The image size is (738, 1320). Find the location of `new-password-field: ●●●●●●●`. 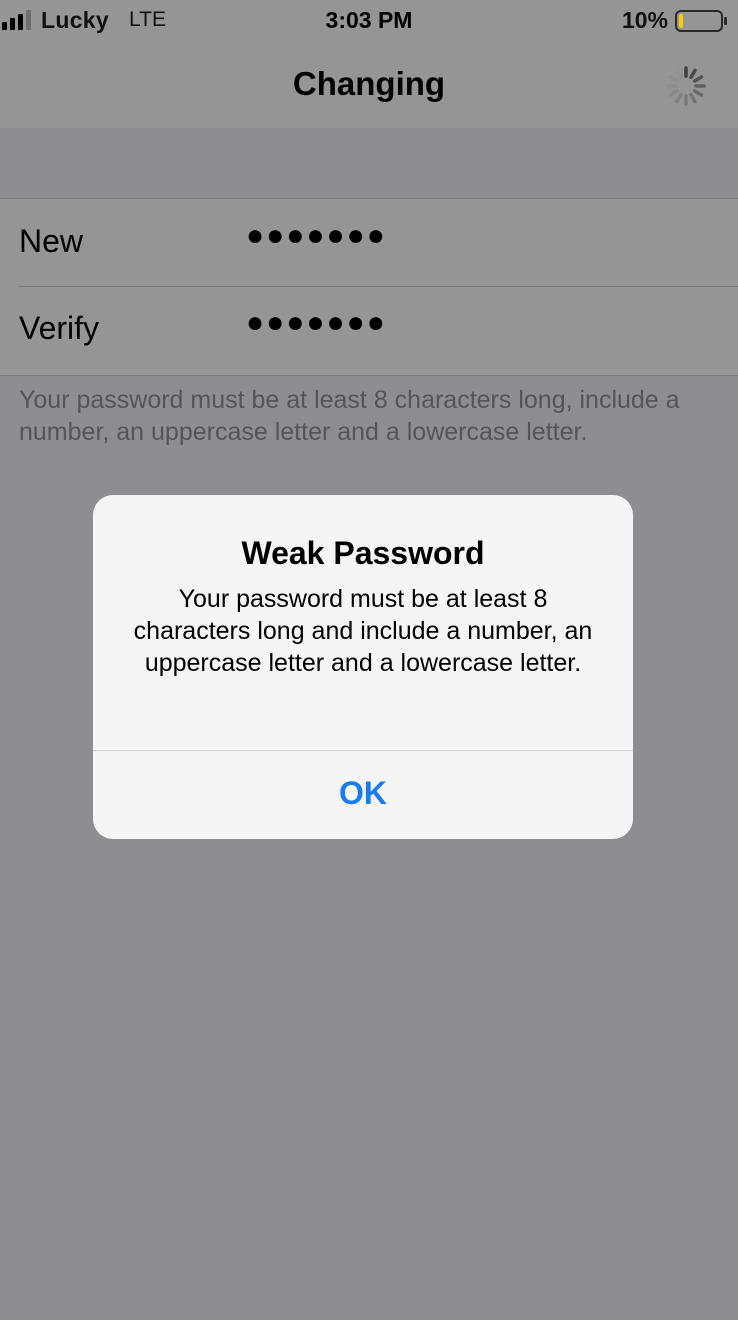

new-password-field: ●●●●●●● is located at coordinates (316, 236).